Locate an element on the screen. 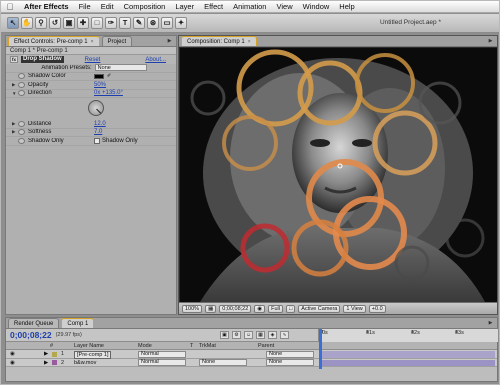  right-eye-icon is located at coordinates (362, 143).